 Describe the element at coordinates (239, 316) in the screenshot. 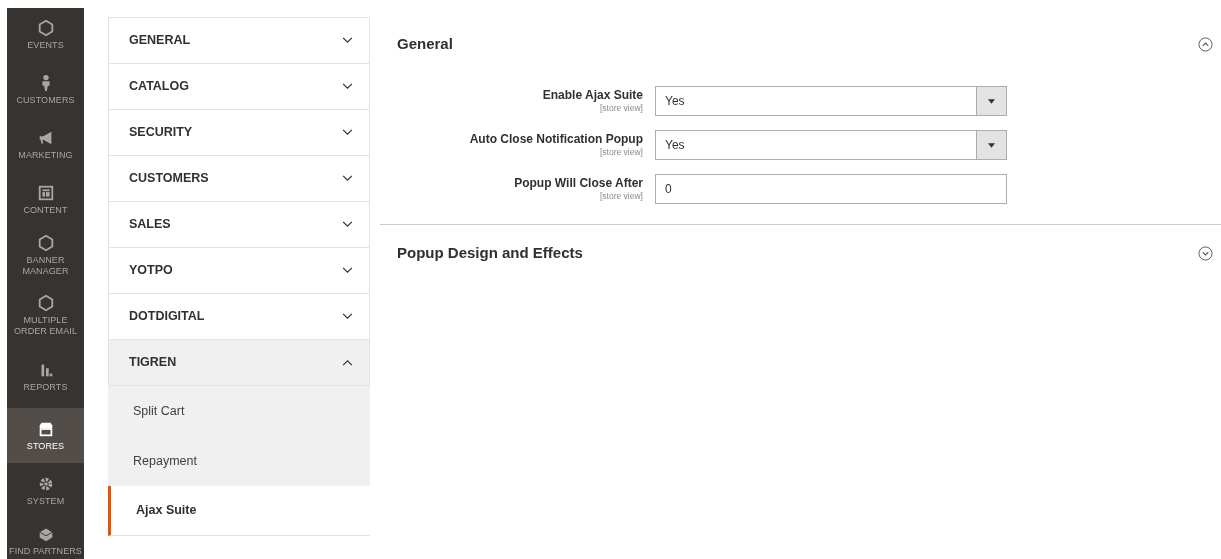

I see `config-tab: DOTDIGITAL` at that location.